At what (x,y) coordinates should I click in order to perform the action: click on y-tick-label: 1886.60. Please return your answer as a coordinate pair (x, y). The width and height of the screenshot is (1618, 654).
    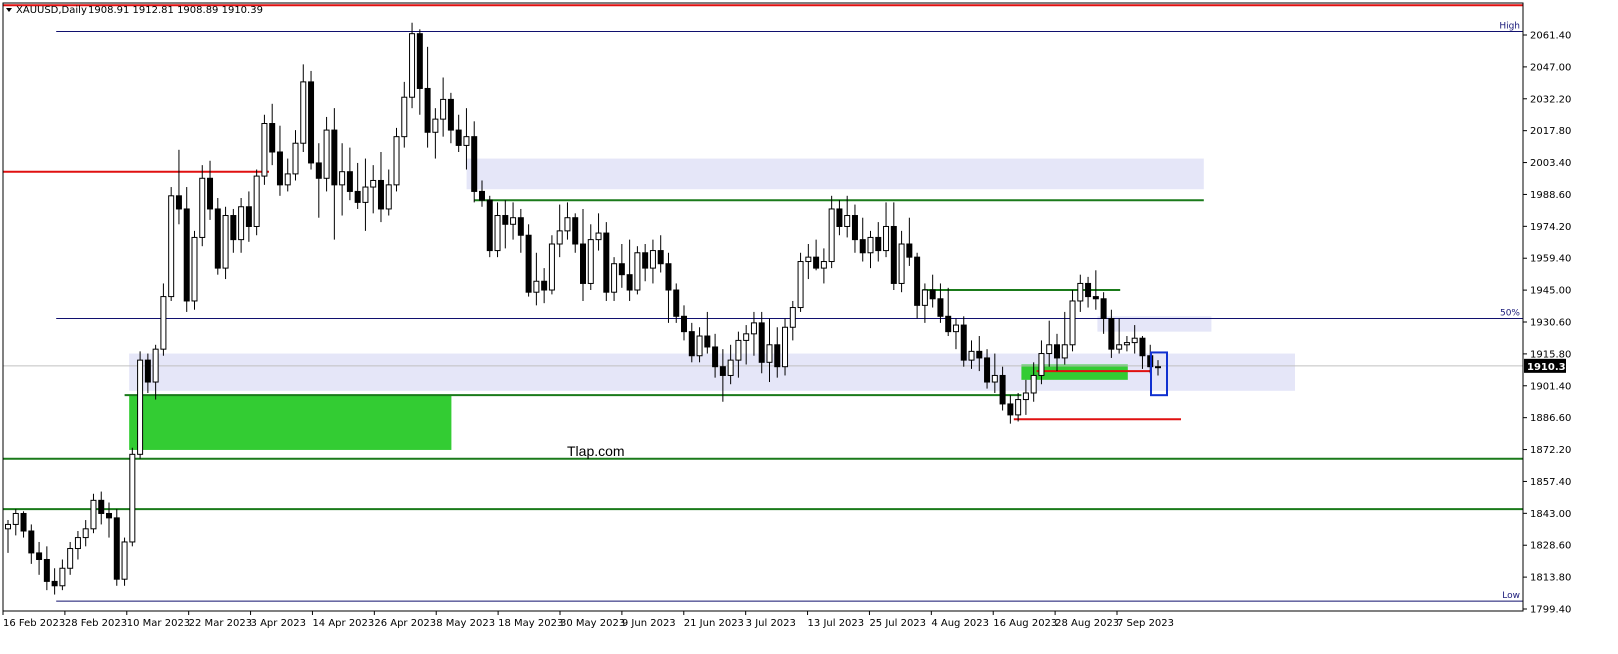
    Looking at the image, I should click on (1550, 418).